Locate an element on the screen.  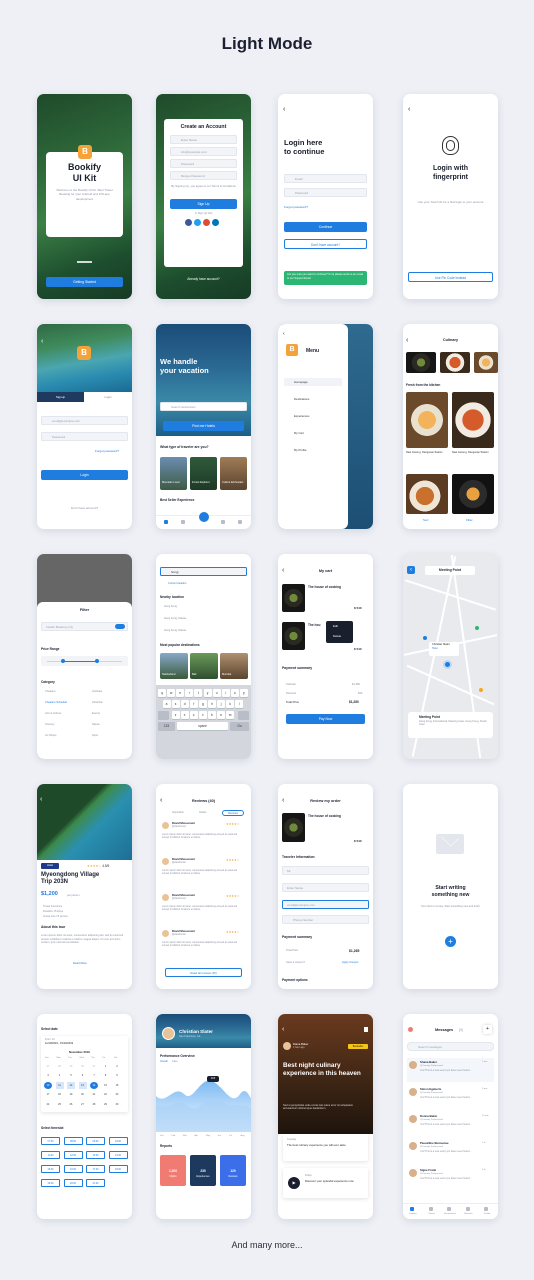
menu-item-experiences: Experiences is located at coordinates (313, 416).